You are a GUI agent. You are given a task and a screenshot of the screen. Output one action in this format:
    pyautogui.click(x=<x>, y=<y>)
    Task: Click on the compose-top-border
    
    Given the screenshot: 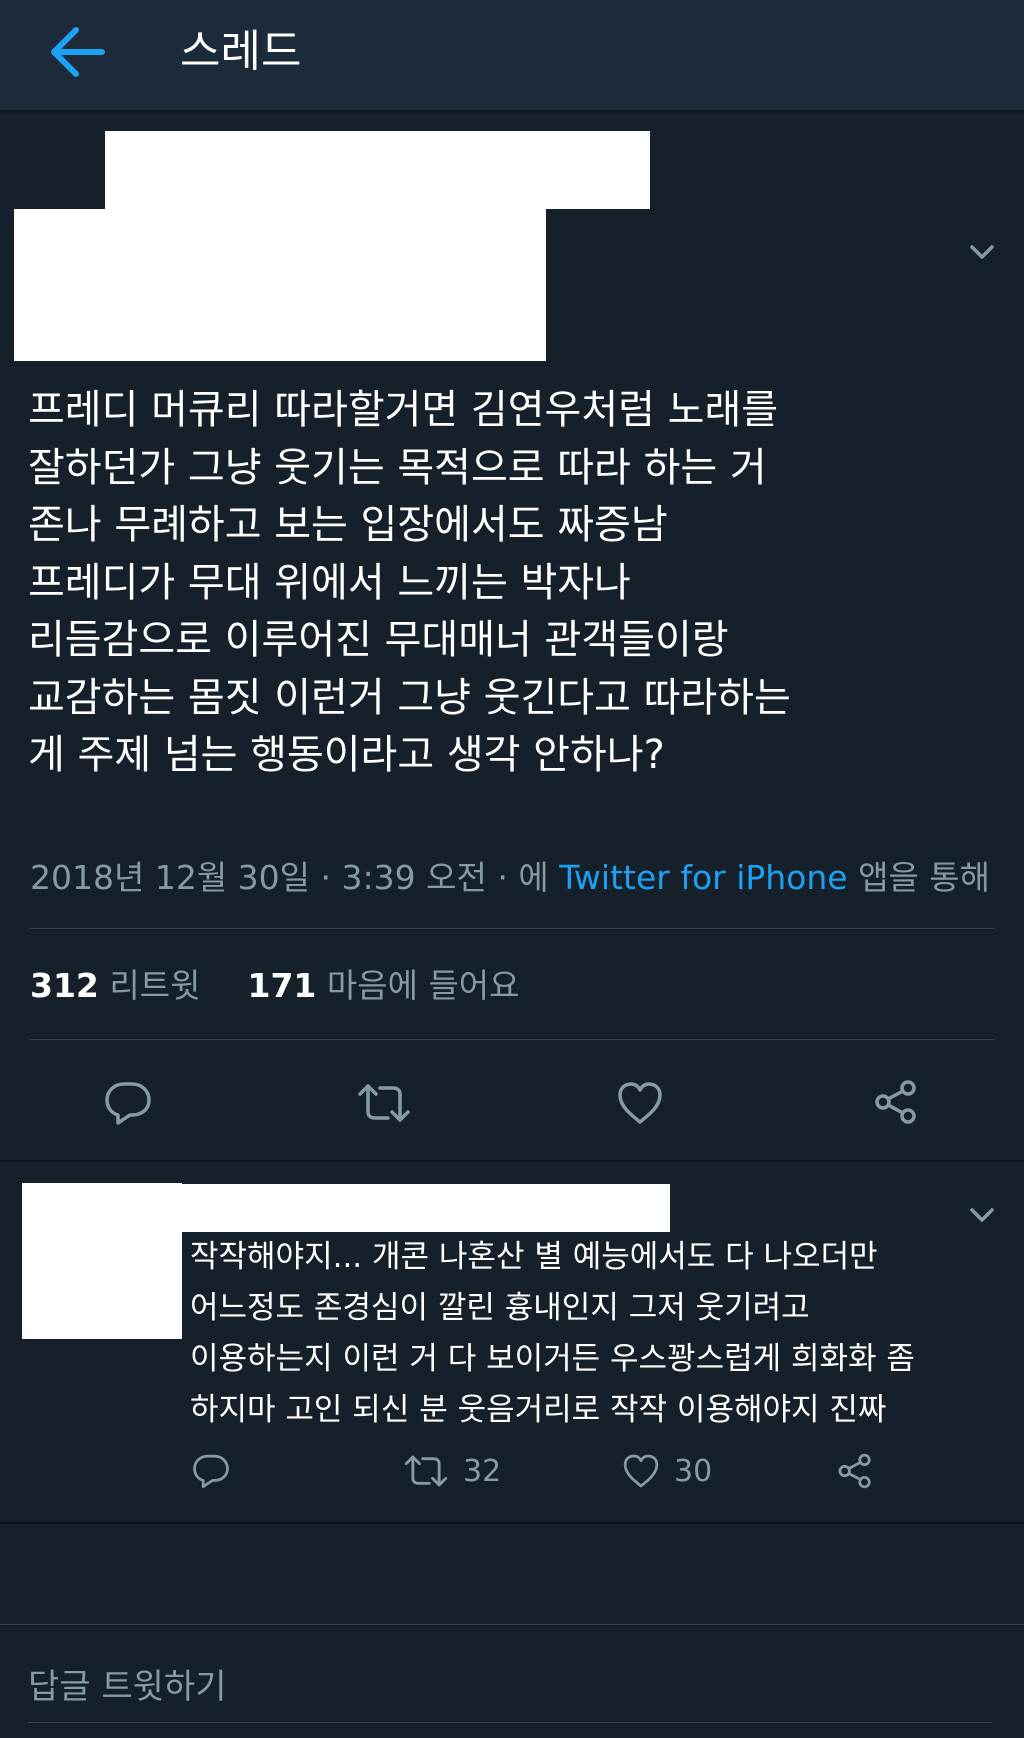 What is the action you would take?
    pyautogui.click(x=512, y=1624)
    